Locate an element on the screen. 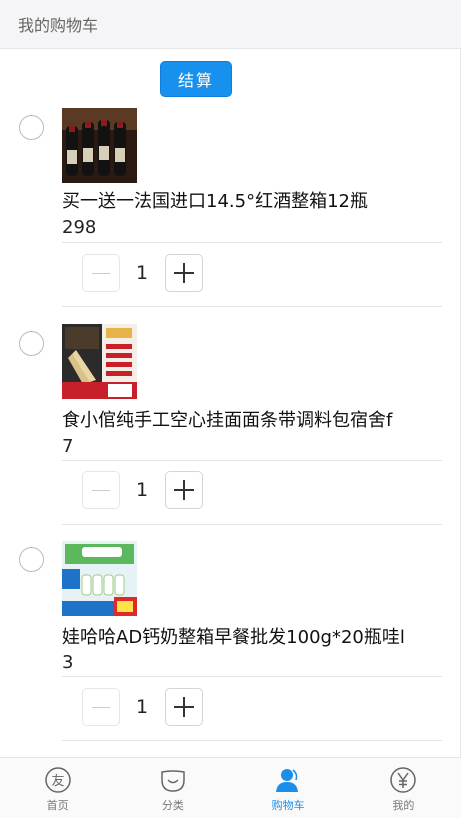 This screenshot has height=818, width=461. tab-mine: 我的 is located at coordinates (403, 788).